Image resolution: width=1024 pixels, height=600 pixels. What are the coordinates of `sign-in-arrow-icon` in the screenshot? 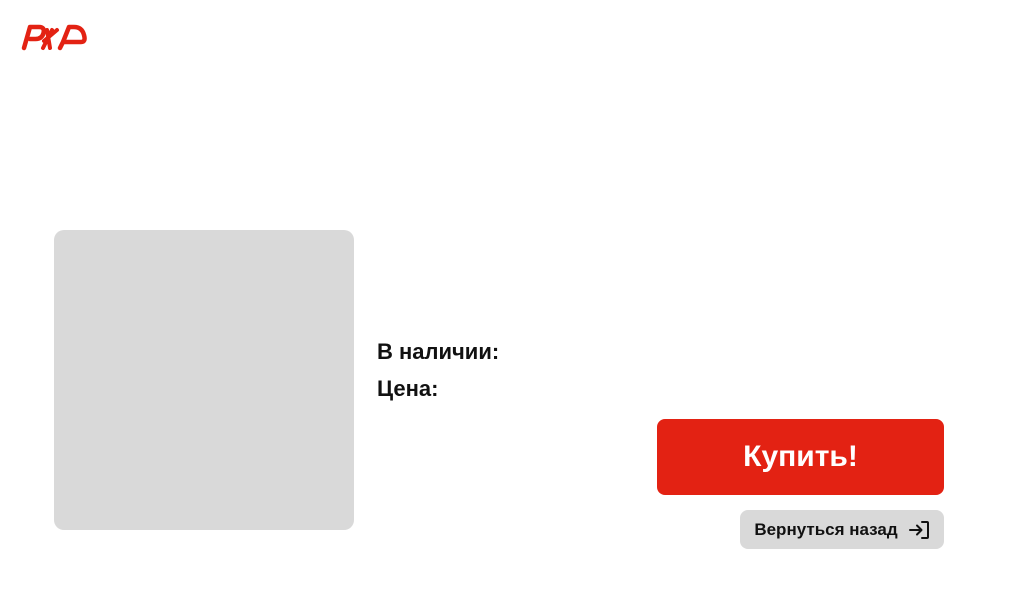 It's located at (919, 530).